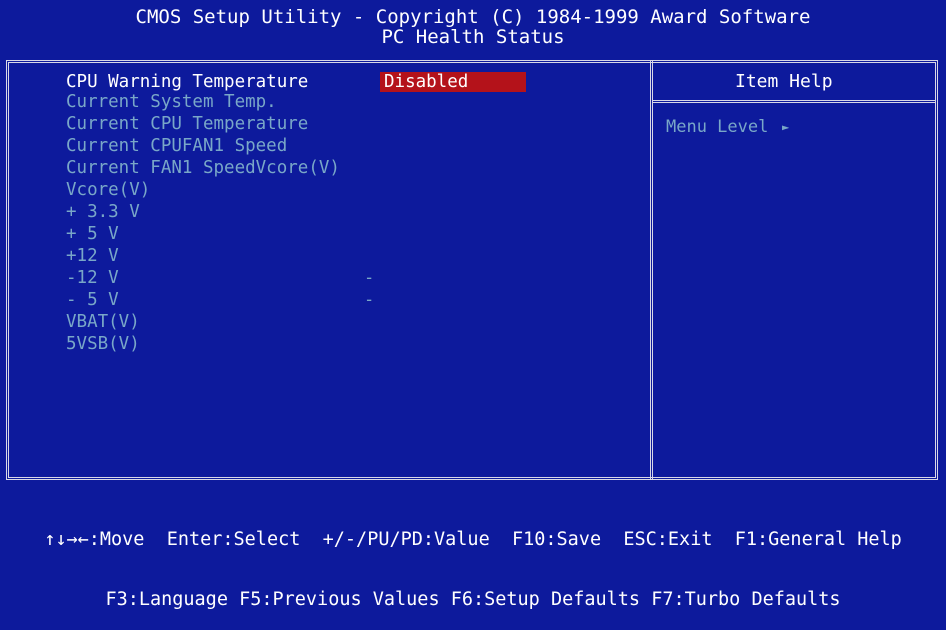 This screenshot has height=630, width=946. I want to click on minus-5v-value: -, so click(369, 300).